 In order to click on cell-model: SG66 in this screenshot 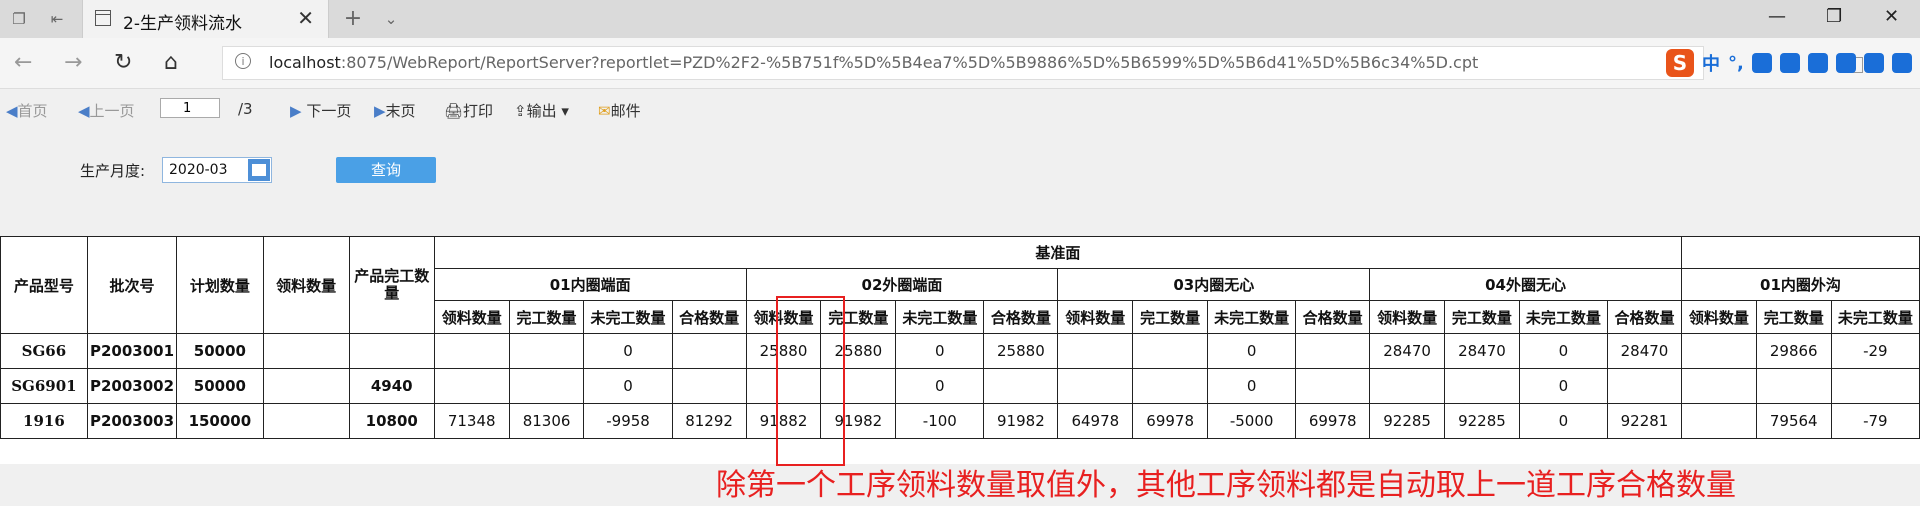, I will do `click(44, 351)`.